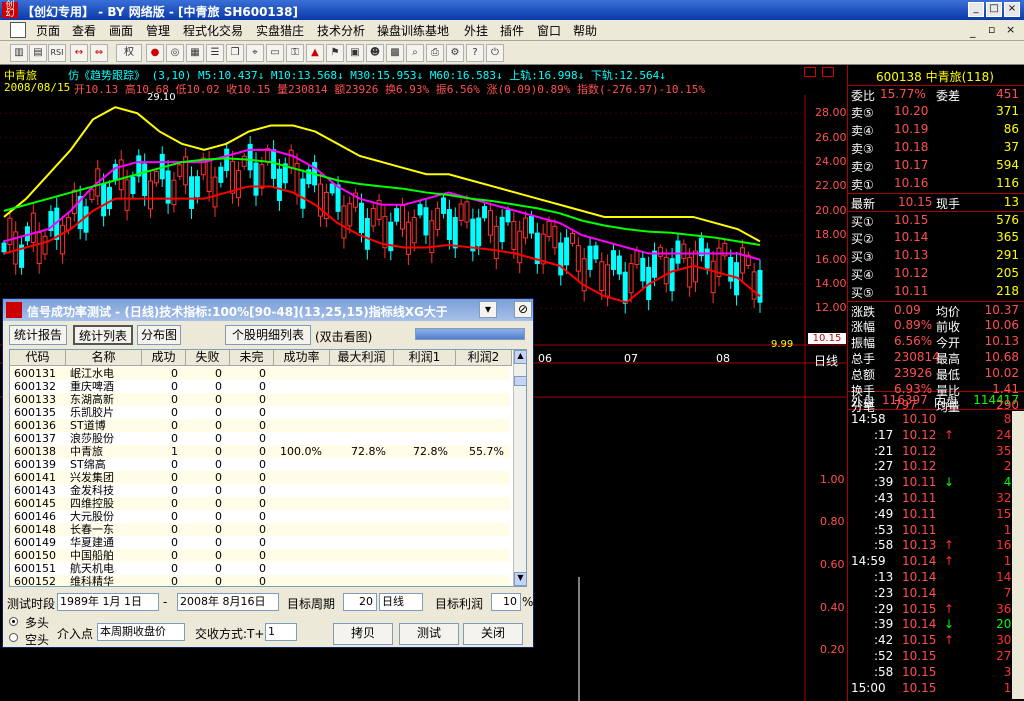 This screenshot has height=701, width=1024. What do you see at coordinates (991, 29) in the screenshot?
I see `mdi-restore-button: ▫` at bounding box center [991, 29].